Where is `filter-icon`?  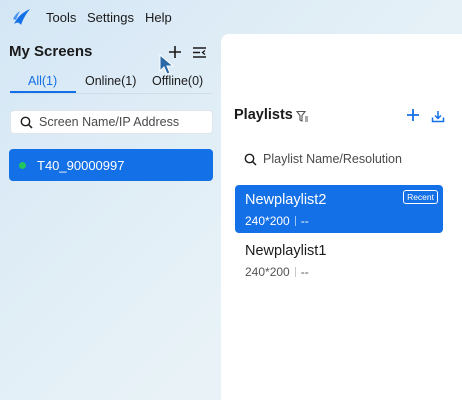
filter-icon is located at coordinates (301, 116).